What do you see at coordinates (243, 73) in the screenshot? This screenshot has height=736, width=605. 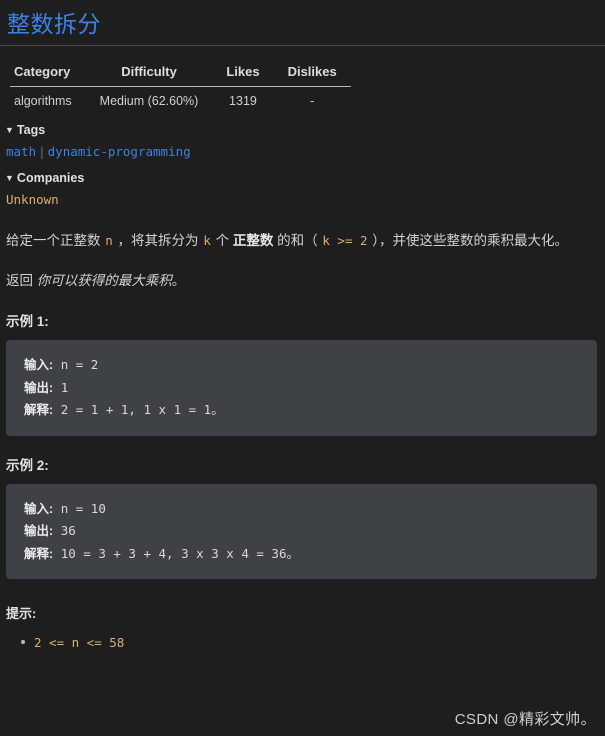 I see `column-header-likes: Likes` at bounding box center [243, 73].